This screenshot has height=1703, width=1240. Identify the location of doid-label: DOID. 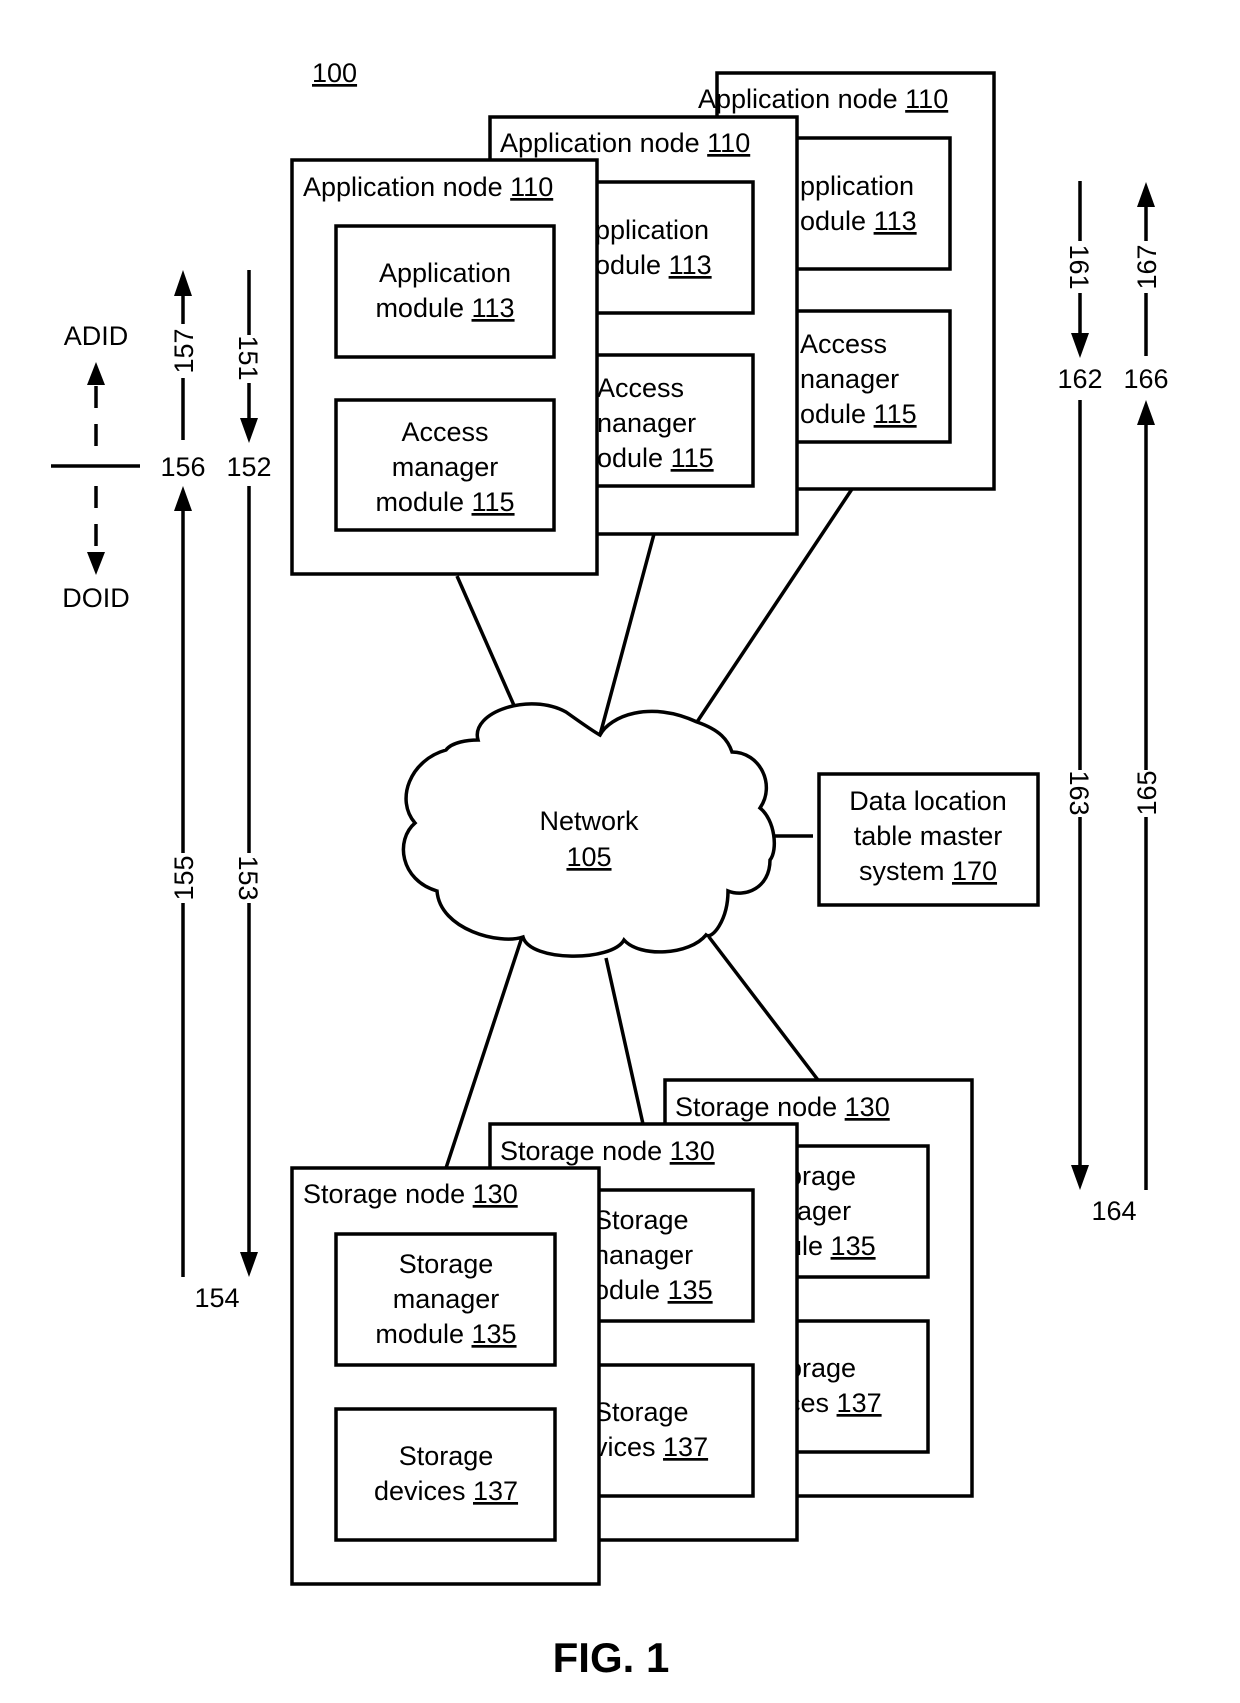
(96, 598).